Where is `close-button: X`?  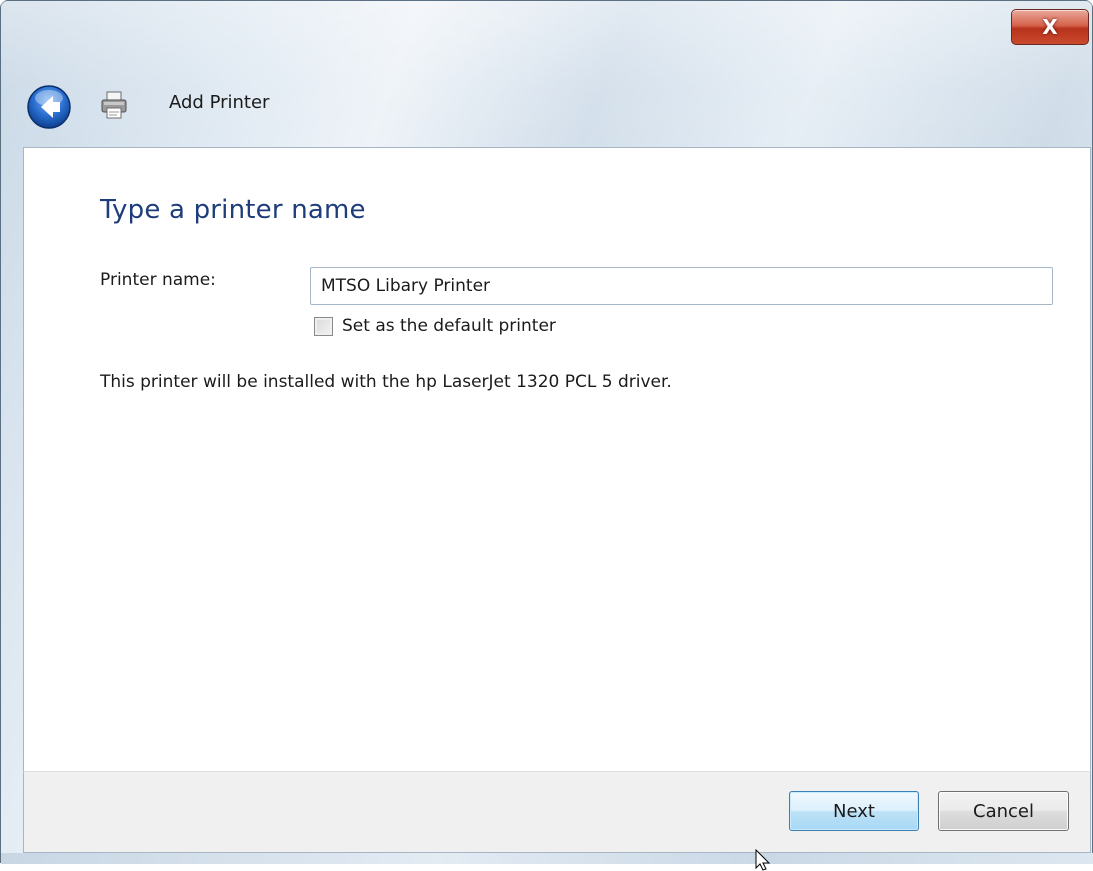
close-button: X is located at coordinates (1050, 27).